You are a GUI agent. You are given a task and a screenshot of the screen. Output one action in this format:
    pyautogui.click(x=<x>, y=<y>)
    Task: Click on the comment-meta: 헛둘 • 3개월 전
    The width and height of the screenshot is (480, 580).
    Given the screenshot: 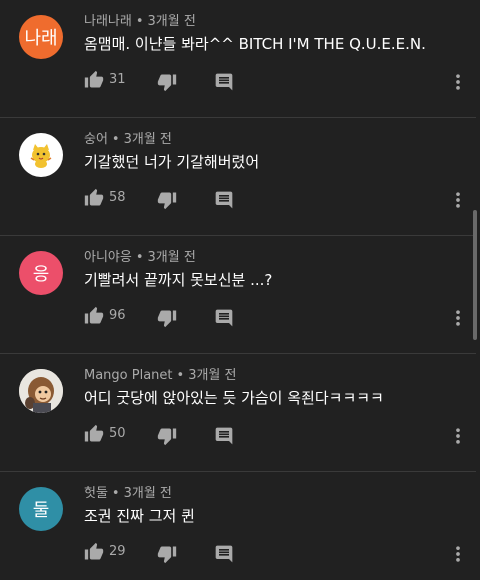 What is the action you would take?
    pyautogui.click(x=128, y=493)
    